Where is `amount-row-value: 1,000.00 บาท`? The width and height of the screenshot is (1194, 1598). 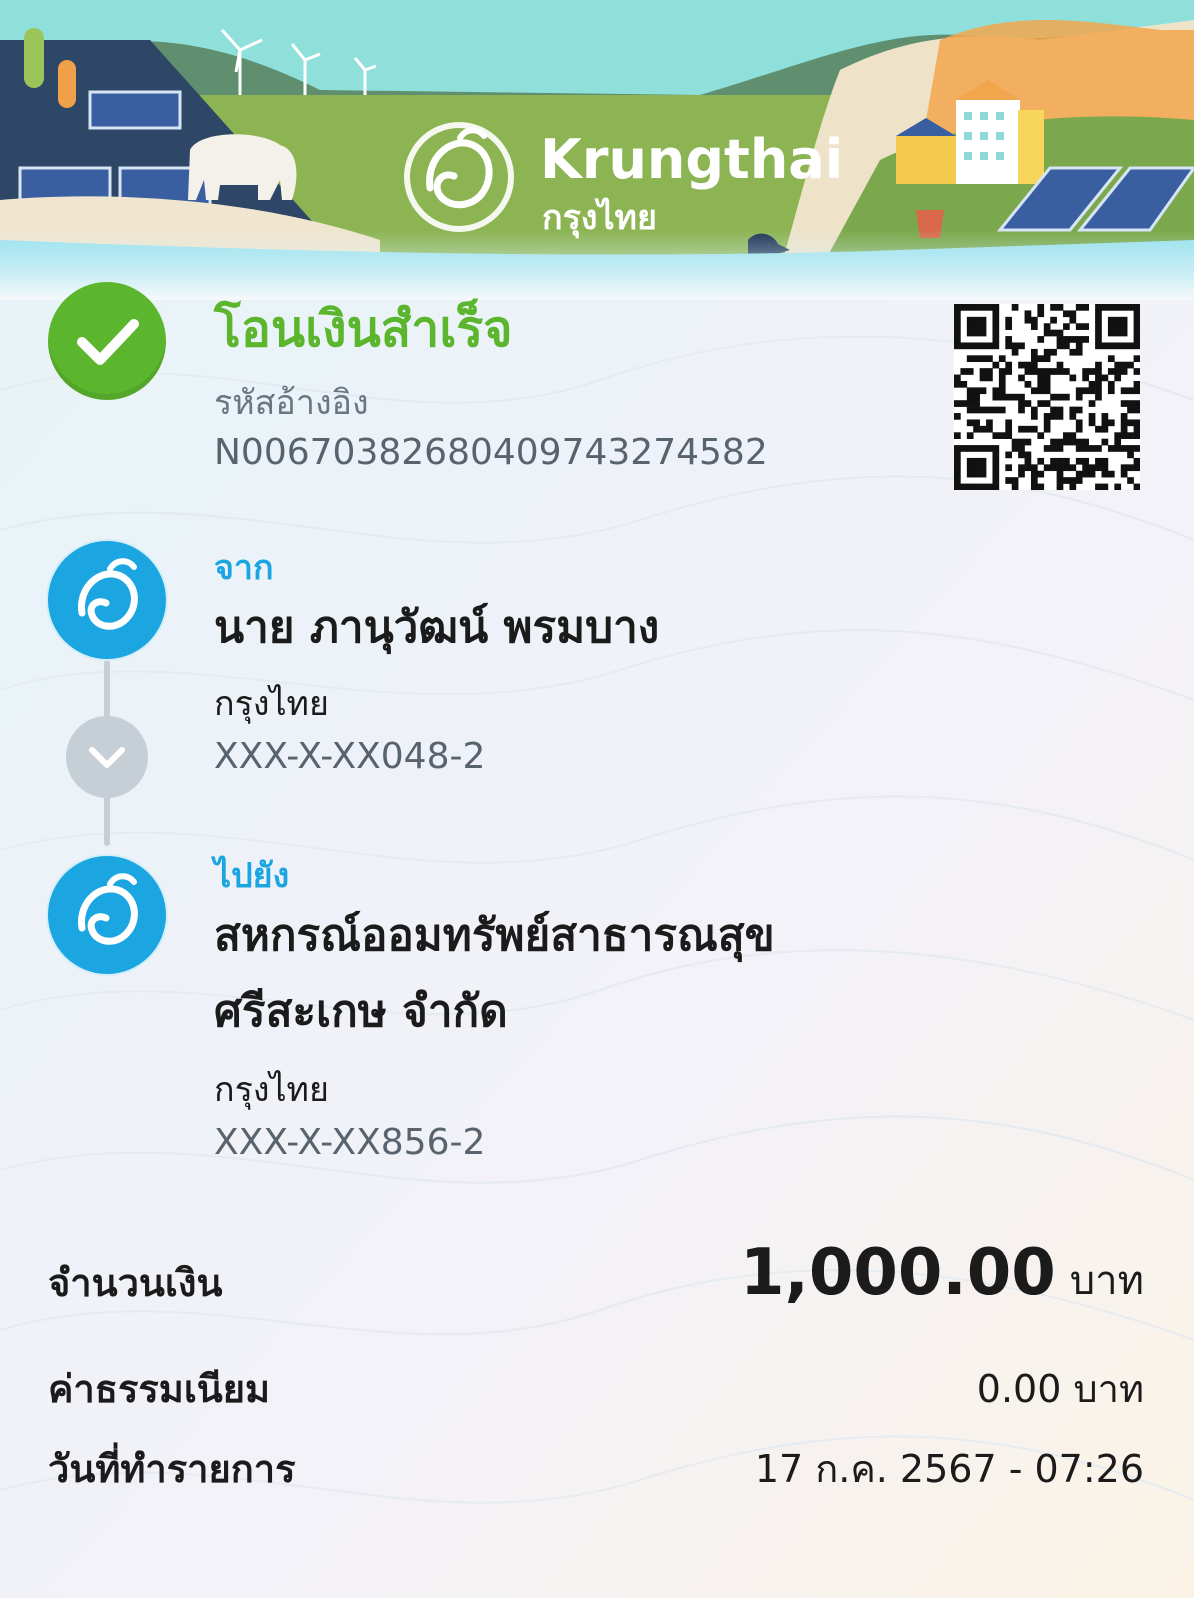 amount-row-value: 1,000.00 บาท is located at coordinates (942, 1274).